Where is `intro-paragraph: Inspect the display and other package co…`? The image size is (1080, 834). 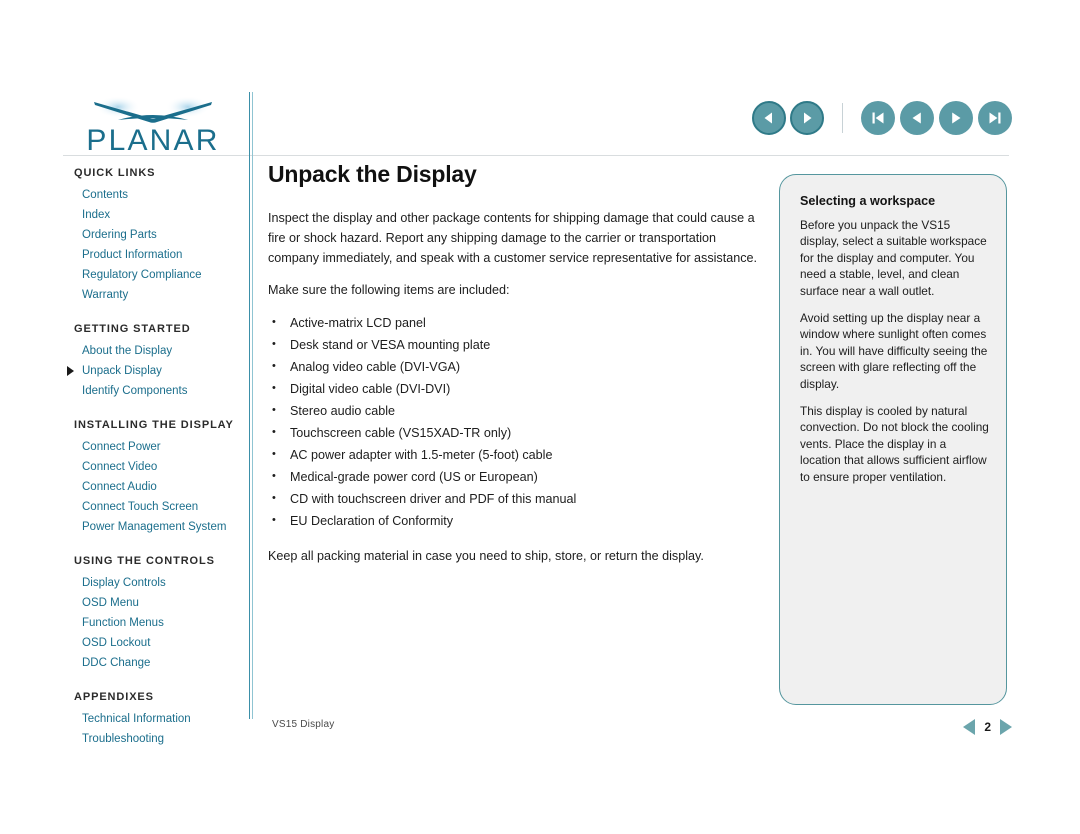 intro-paragraph: Inspect the display and other package co… is located at coordinates (513, 238).